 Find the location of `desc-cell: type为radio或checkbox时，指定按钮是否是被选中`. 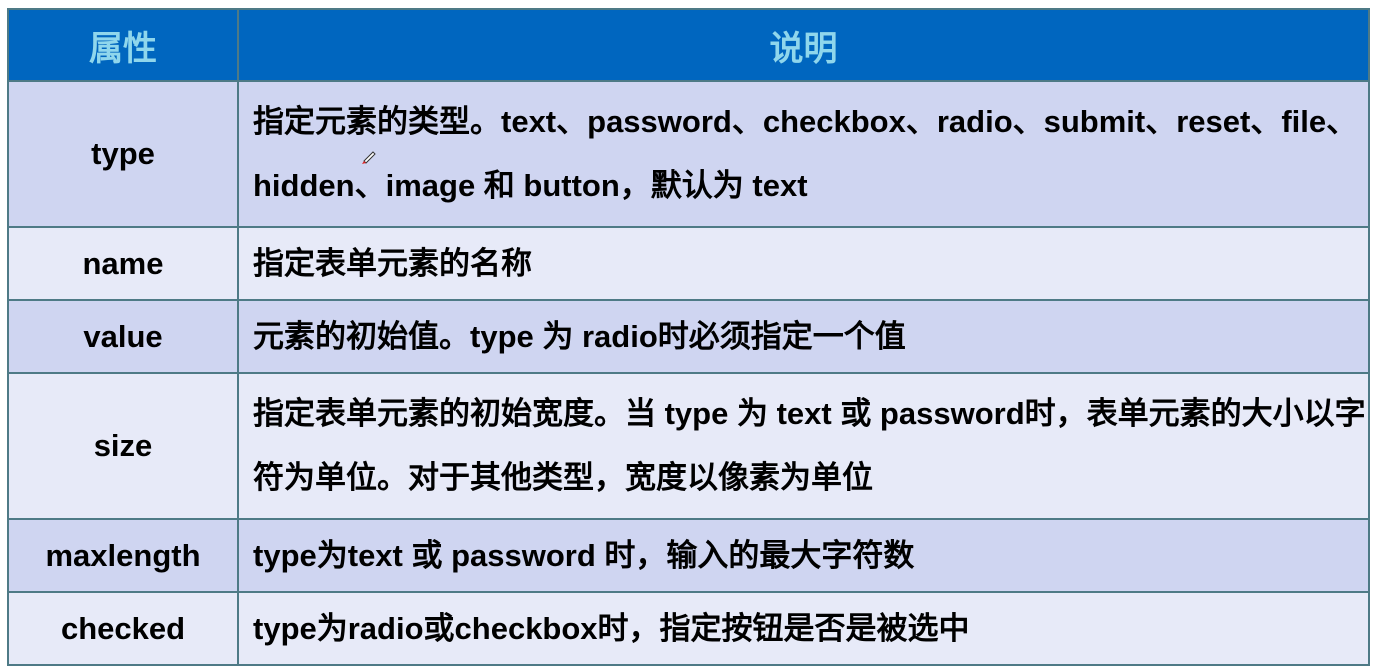

desc-cell: type为radio或checkbox时，指定按钮是否是被选中 is located at coordinates (803, 628).